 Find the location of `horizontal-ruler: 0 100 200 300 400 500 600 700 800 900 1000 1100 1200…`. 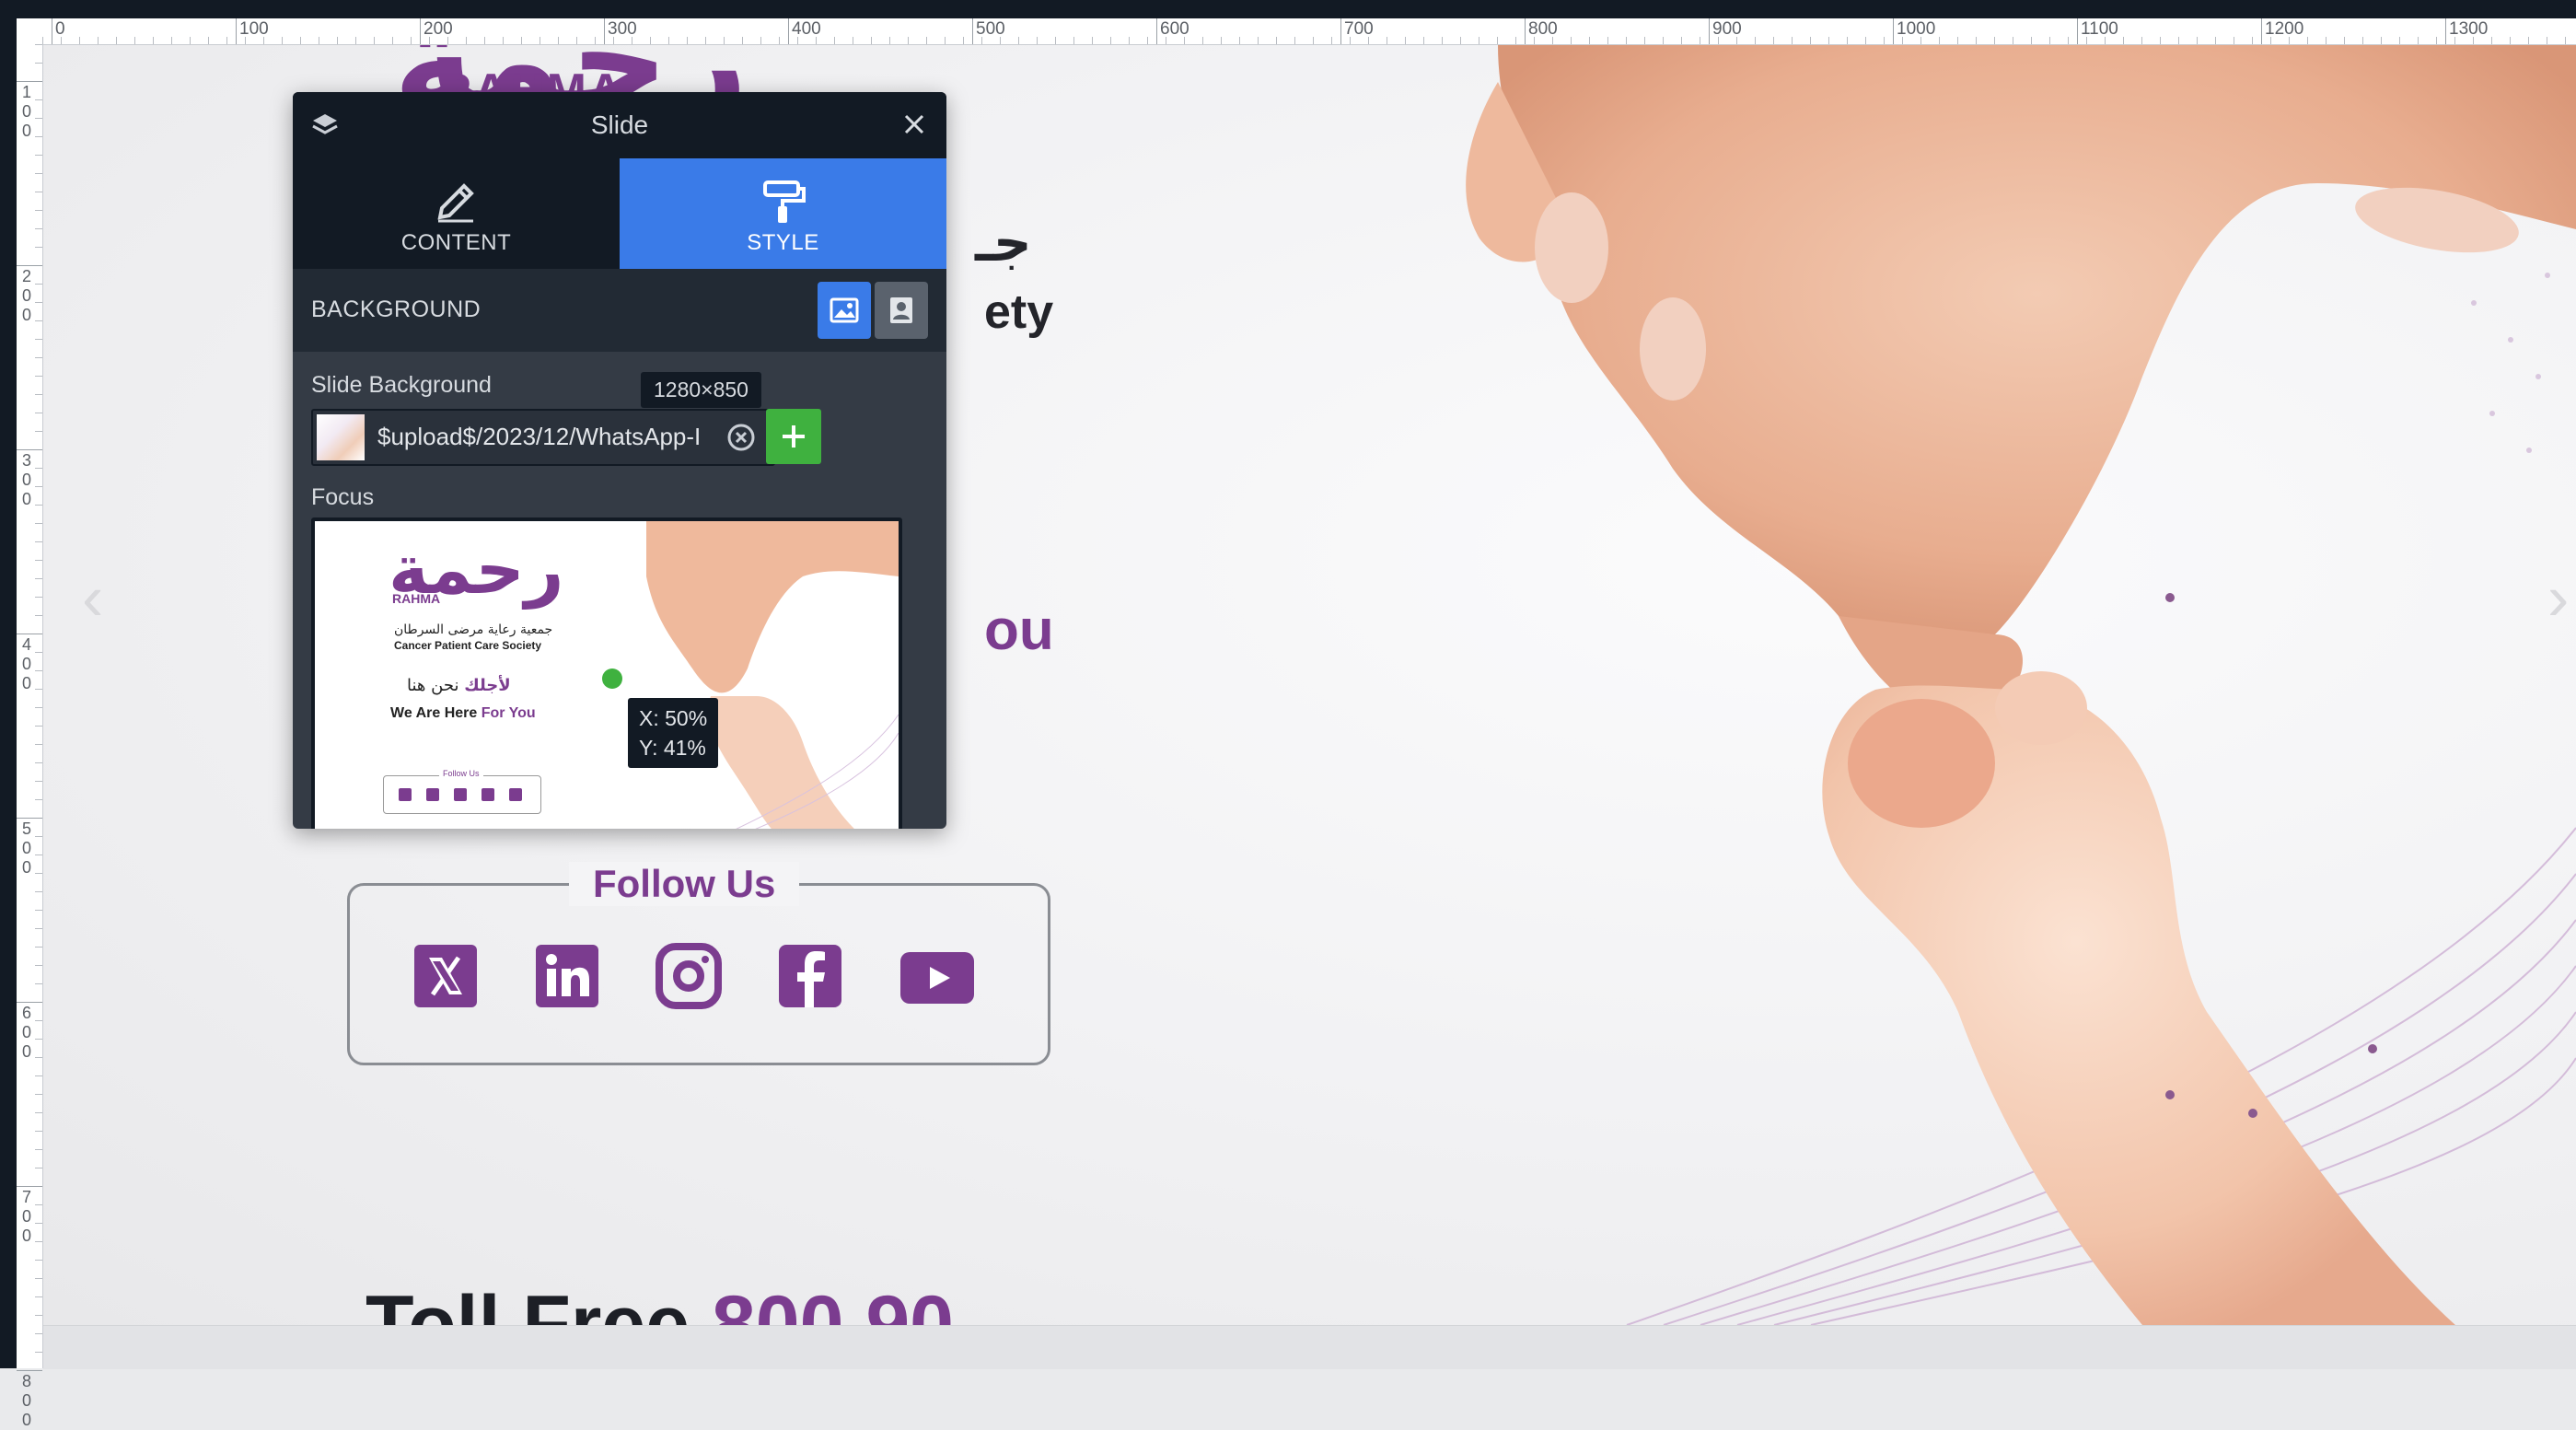

horizontal-ruler: 0 100 200 300 400 500 600 700 800 900 1000 1100 1200… is located at coordinates (1309, 31).